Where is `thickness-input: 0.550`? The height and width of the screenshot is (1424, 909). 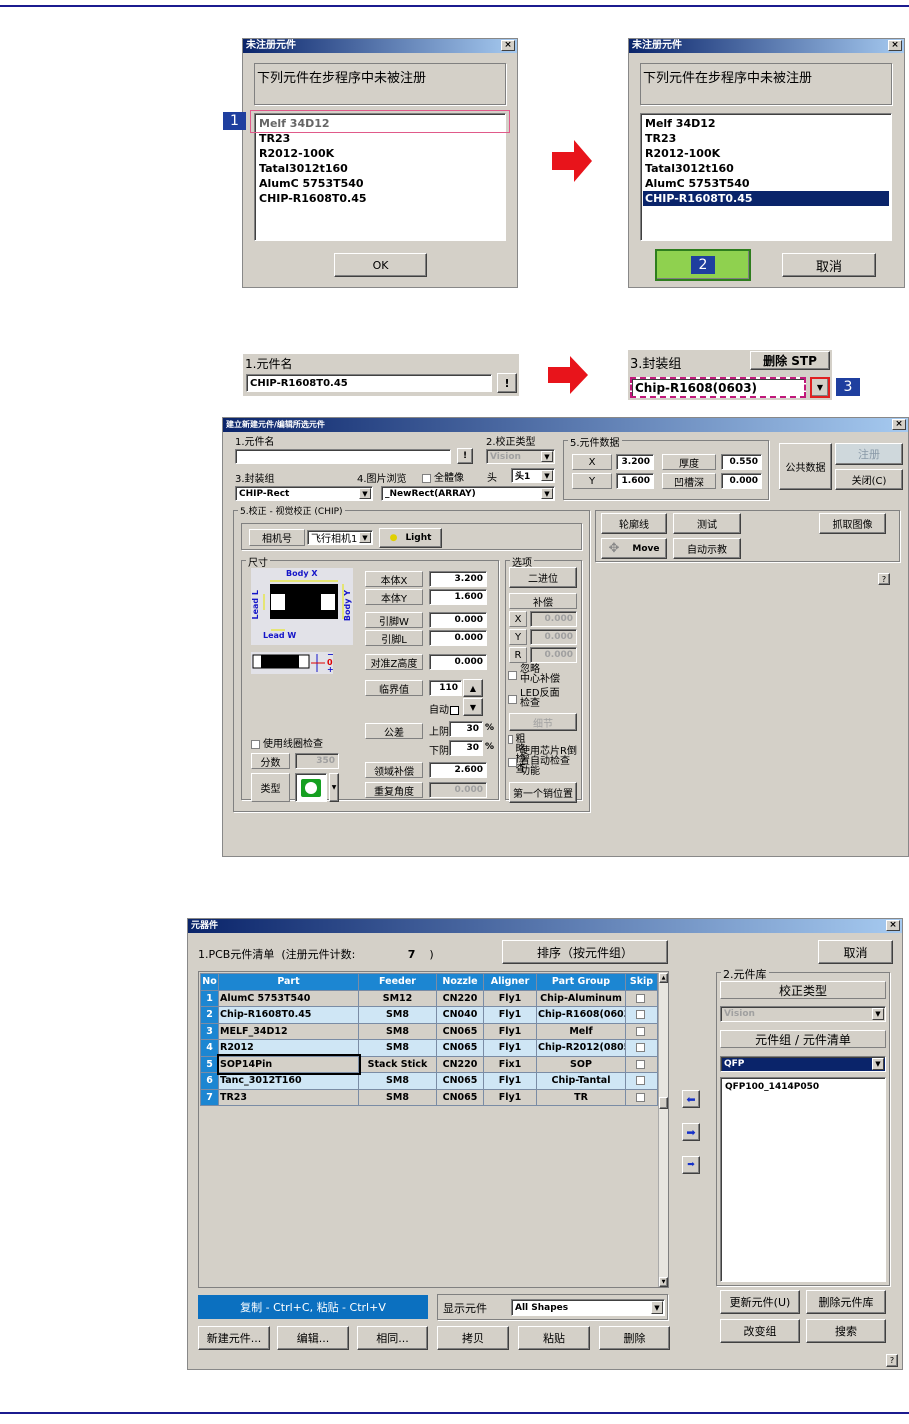 thickness-input: 0.550 is located at coordinates (741, 462).